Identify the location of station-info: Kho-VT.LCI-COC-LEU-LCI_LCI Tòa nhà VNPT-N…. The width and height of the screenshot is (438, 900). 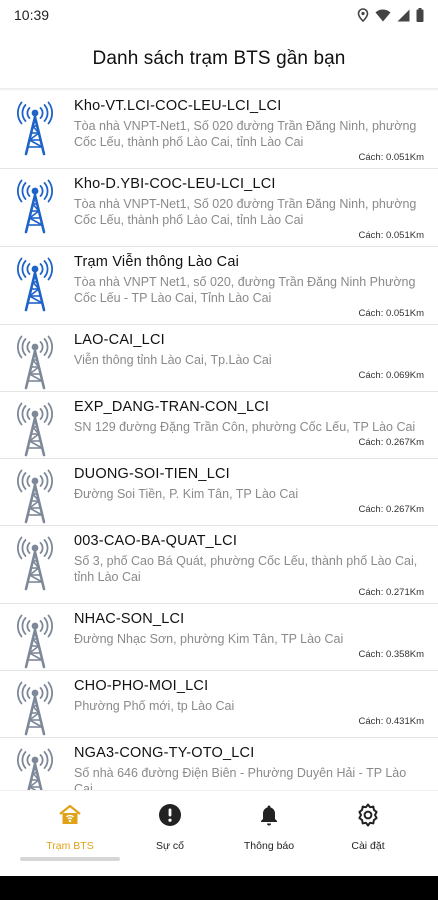
(254, 129).